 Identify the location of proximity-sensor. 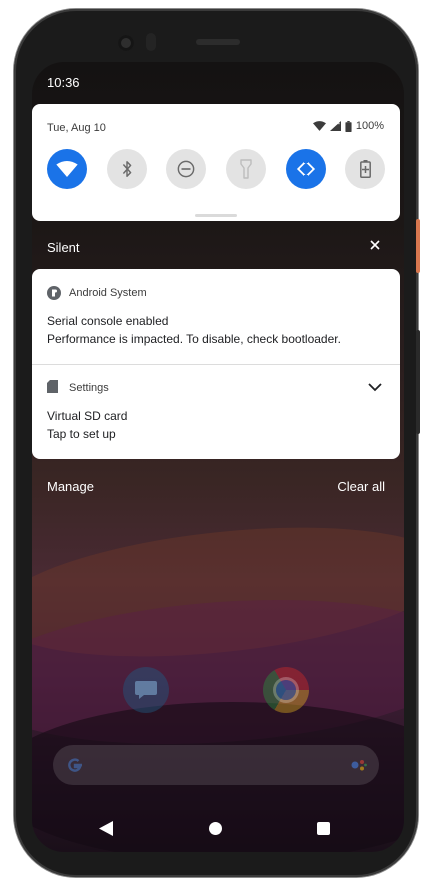
(151, 42).